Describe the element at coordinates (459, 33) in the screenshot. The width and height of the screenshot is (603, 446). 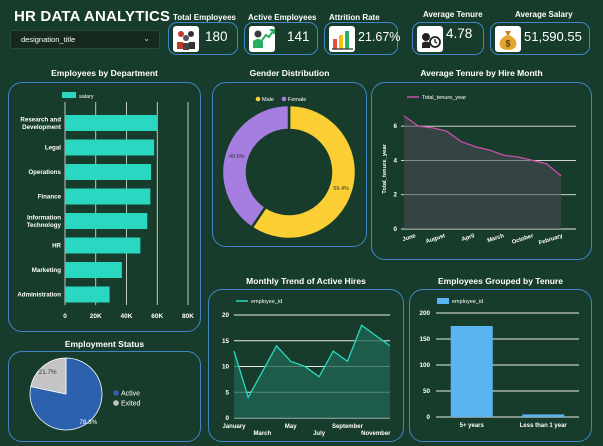
I see `kpi-average-tenure-value: 4.78` at that location.